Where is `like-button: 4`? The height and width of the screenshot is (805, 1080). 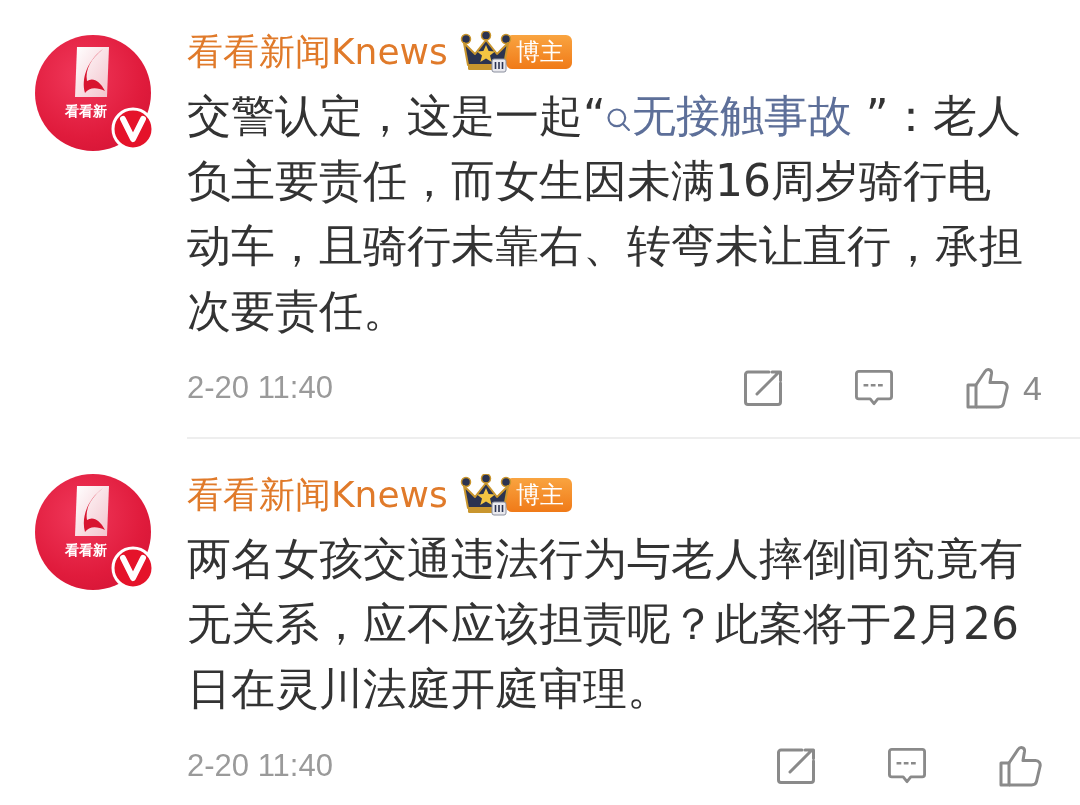 like-button: 4 is located at coordinates (1003, 388).